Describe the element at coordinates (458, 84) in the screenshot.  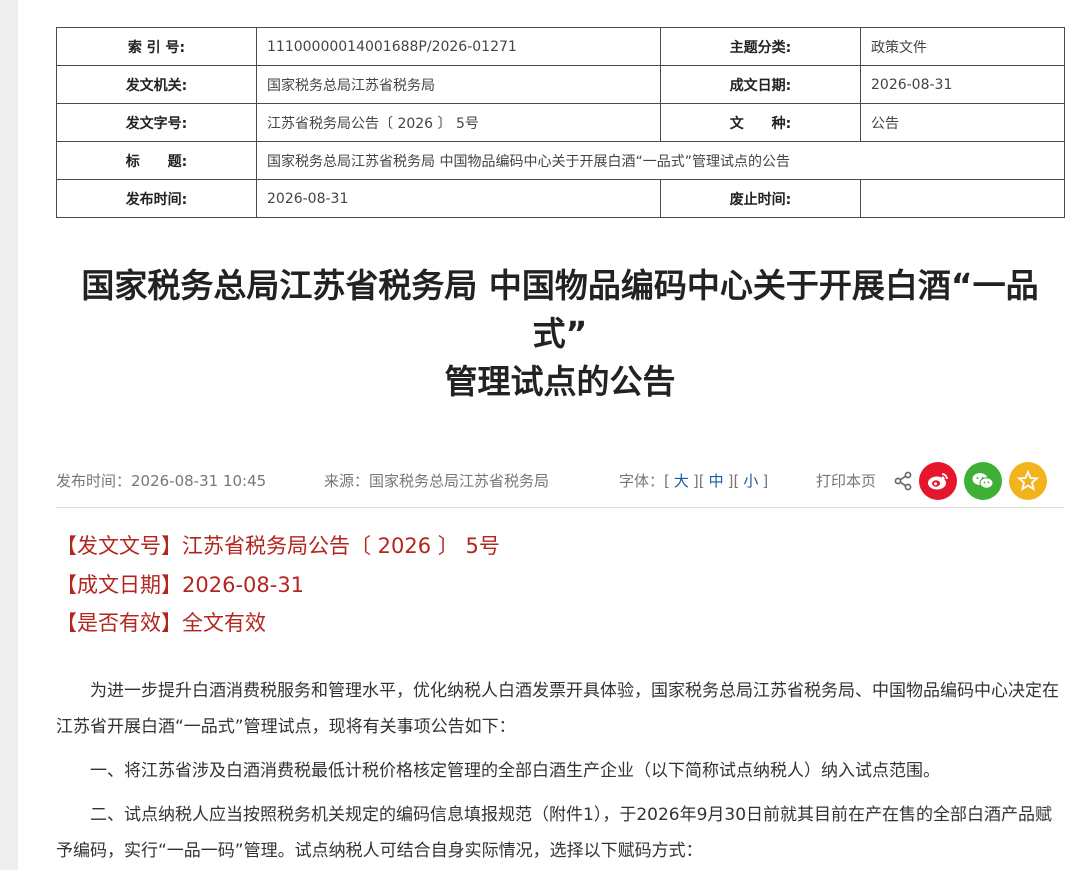
I see `issuer-value: 国家税务总局江苏省税务局` at that location.